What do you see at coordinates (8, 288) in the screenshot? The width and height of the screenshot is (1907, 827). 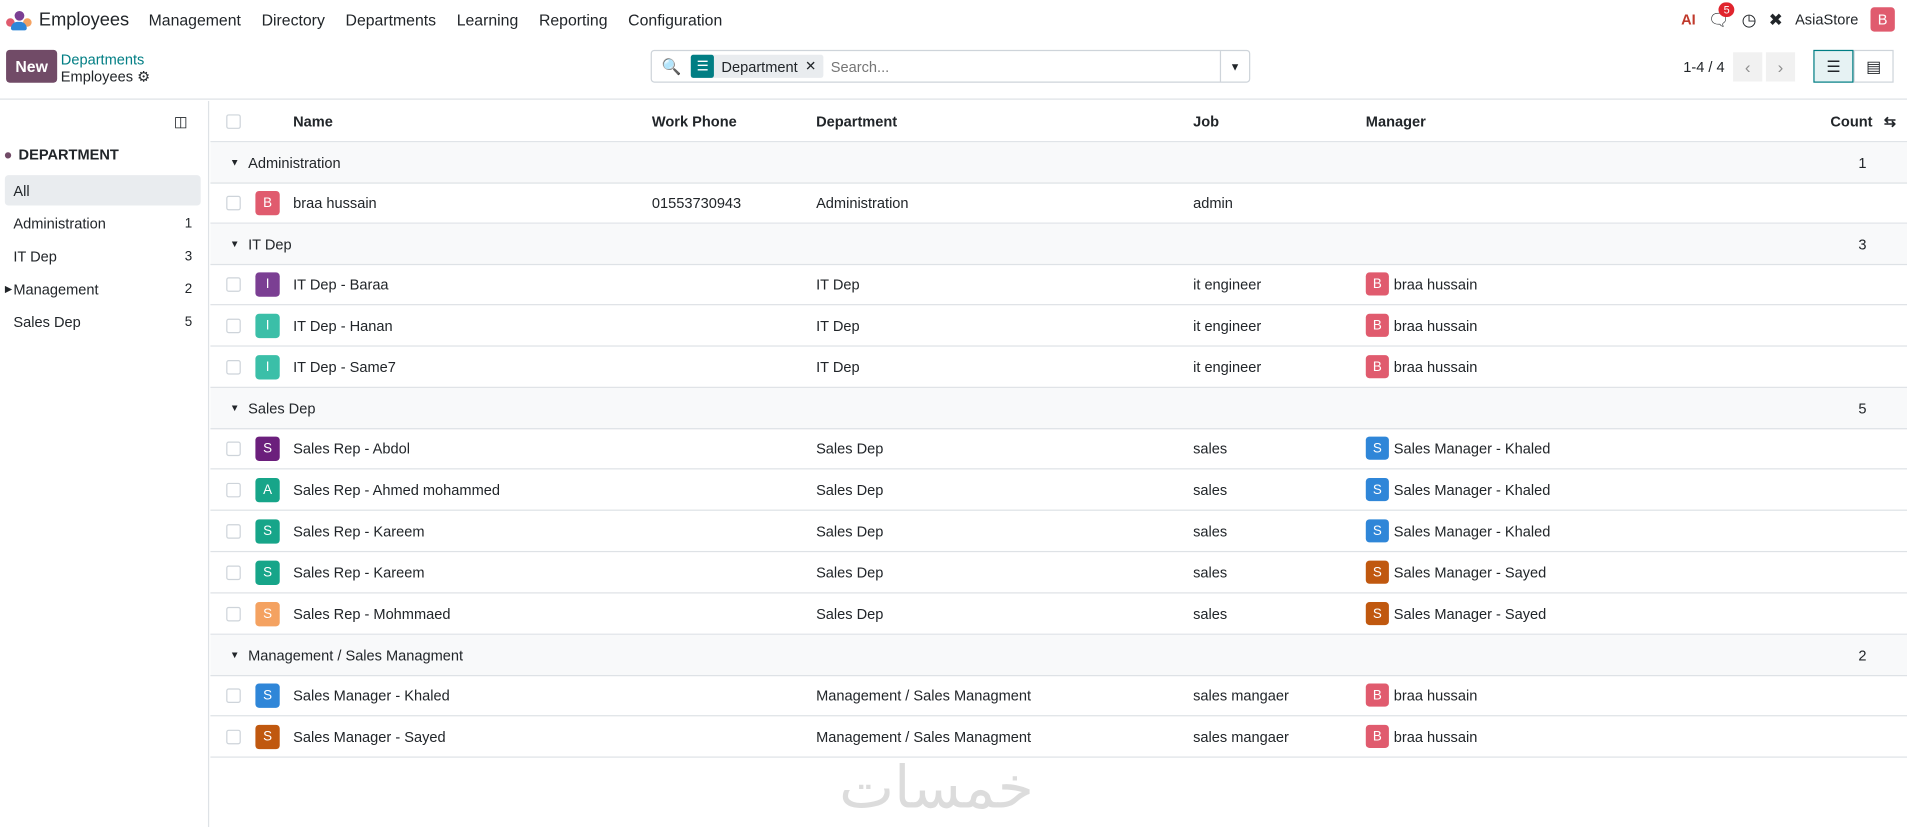 I see `expand-caret-icon: ▶` at bounding box center [8, 288].